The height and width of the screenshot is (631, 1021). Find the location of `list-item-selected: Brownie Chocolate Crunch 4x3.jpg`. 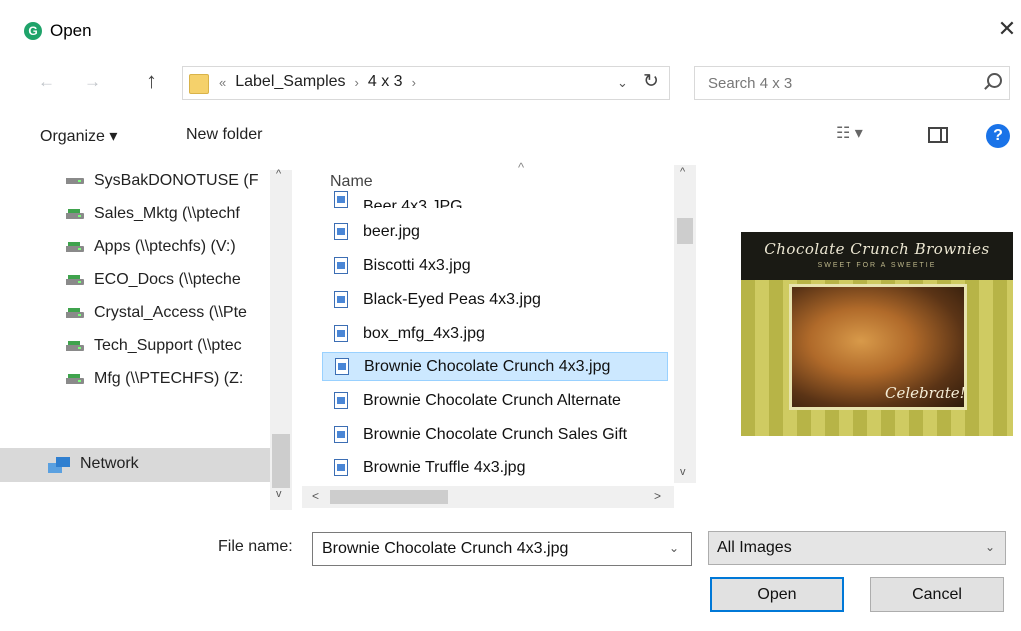

list-item-selected: Brownie Chocolate Crunch 4x3.jpg is located at coordinates (495, 366).